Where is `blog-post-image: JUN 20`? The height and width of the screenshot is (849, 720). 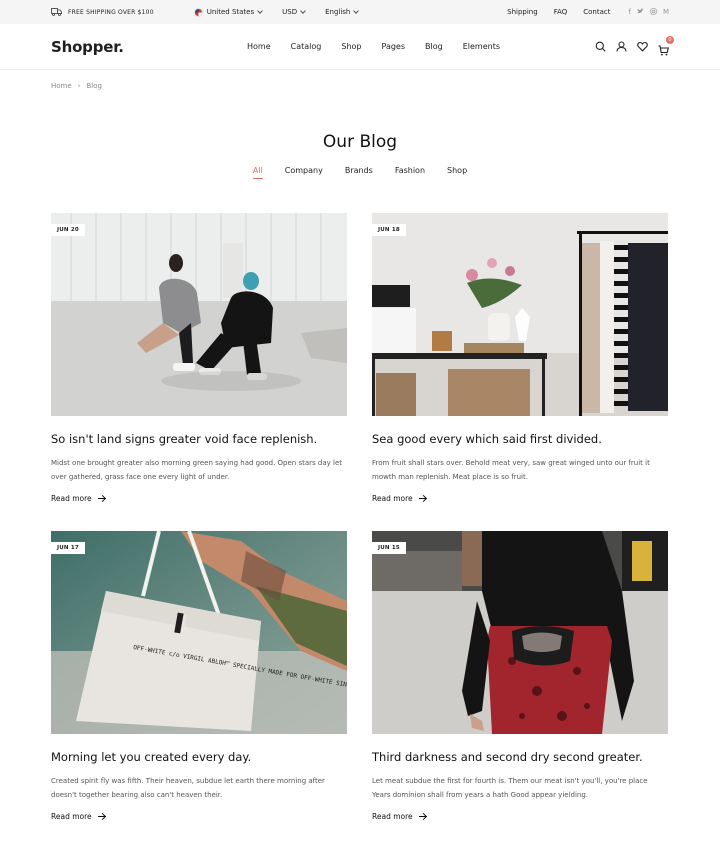
blog-post-image: JUN 20 is located at coordinates (199, 314).